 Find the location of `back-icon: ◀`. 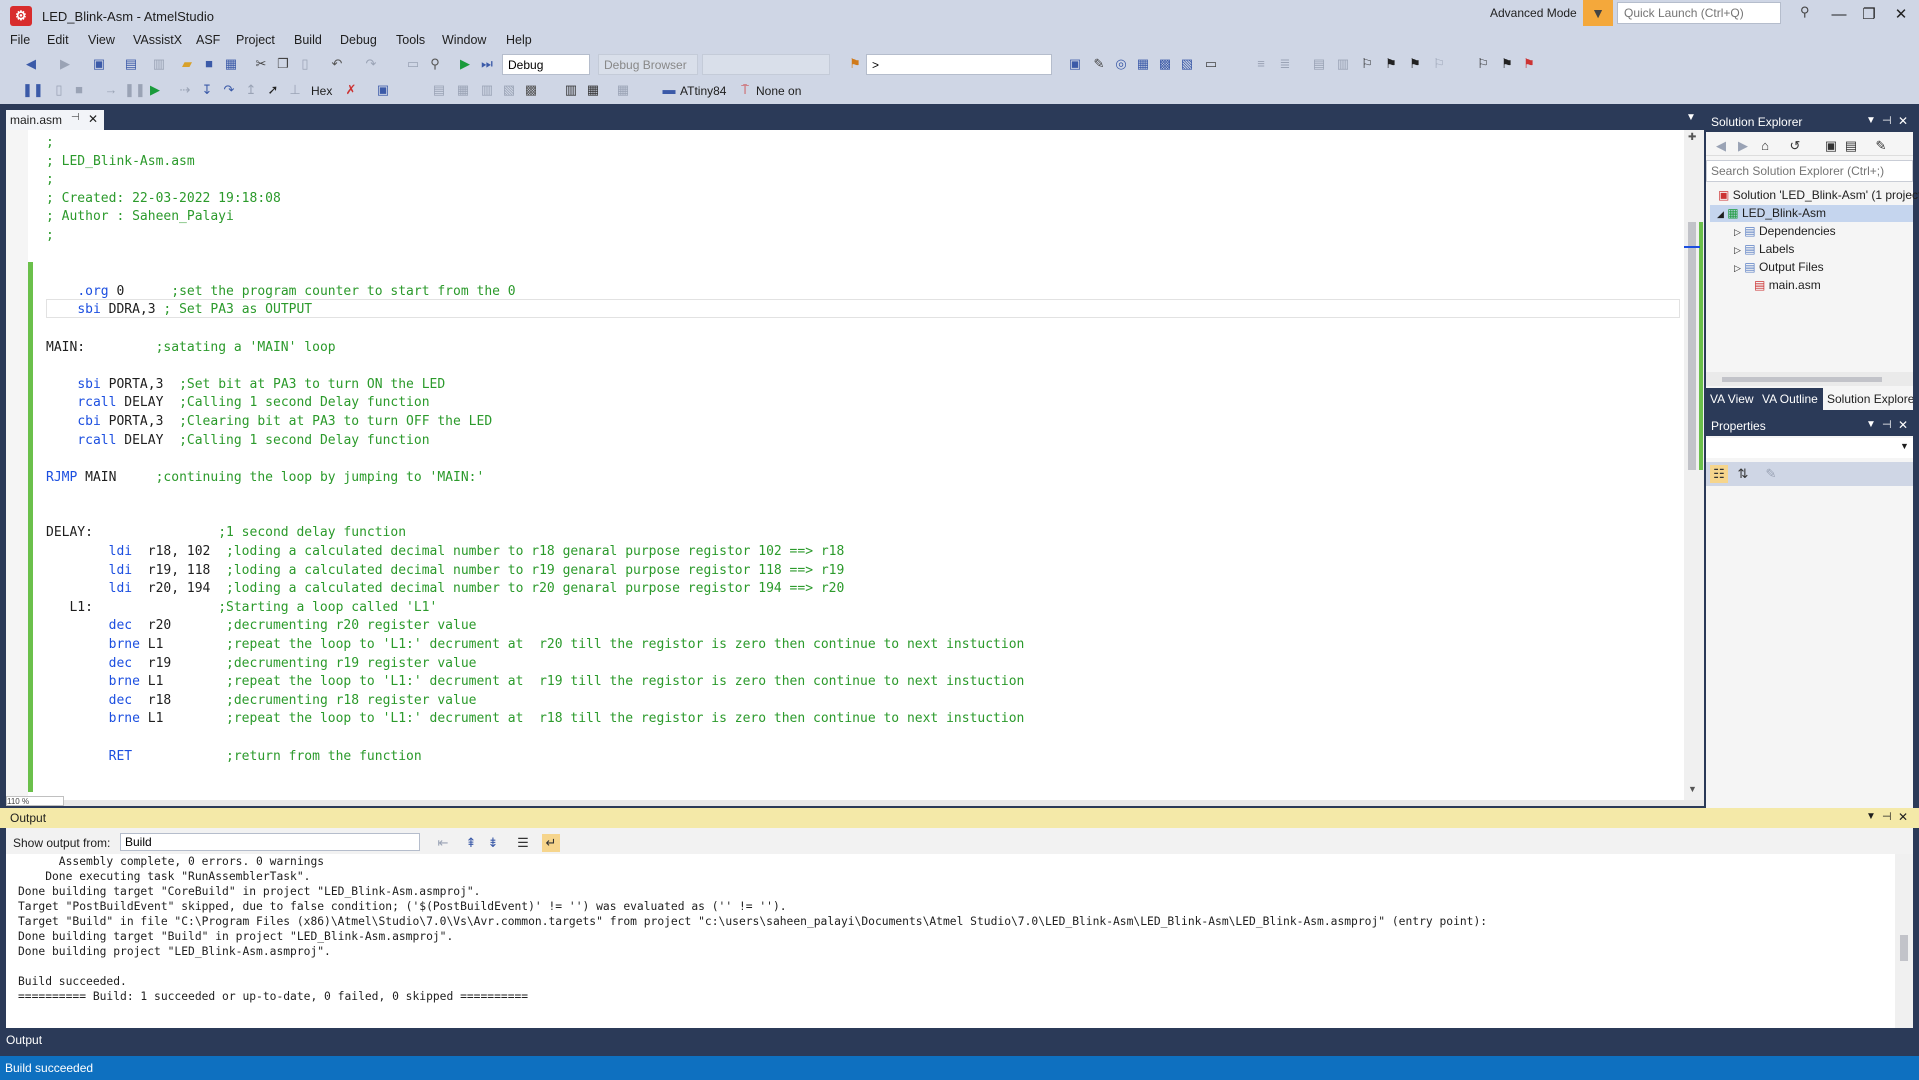

back-icon: ◀ is located at coordinates (31, 64).